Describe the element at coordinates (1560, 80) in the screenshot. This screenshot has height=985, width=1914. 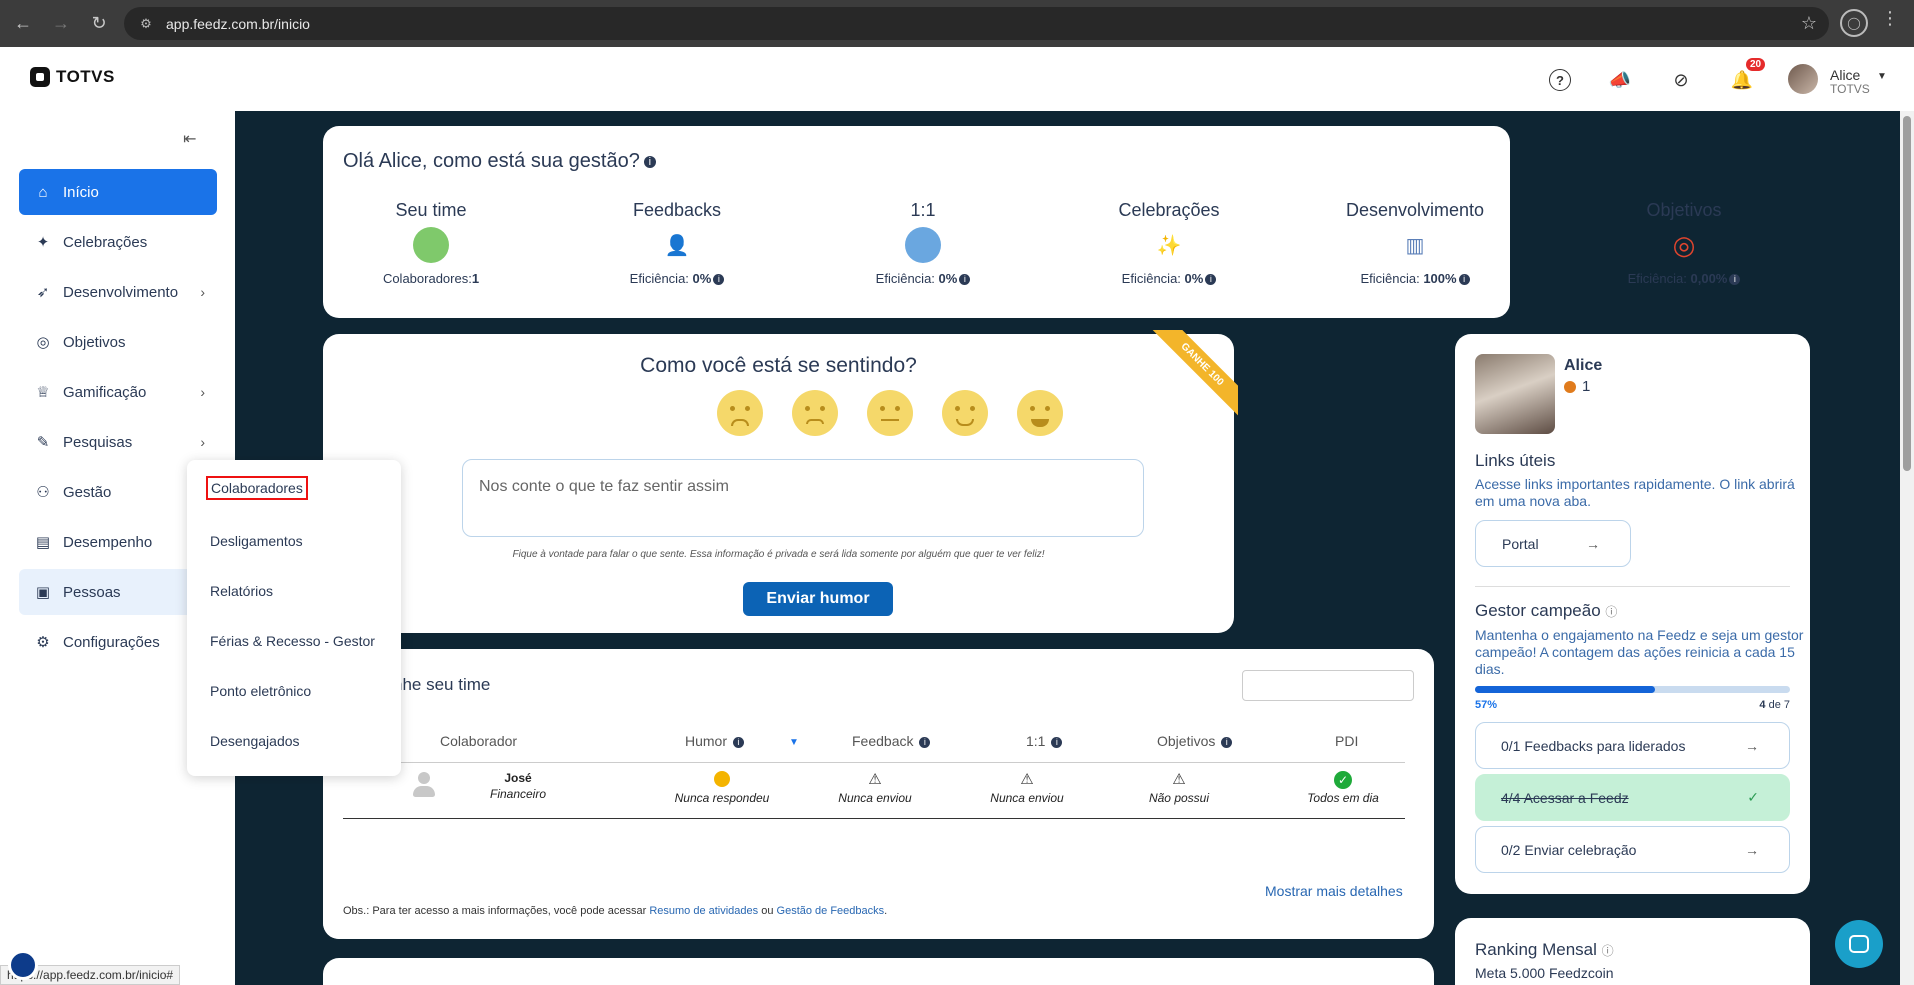
I see `help-icon: ?` at that location.